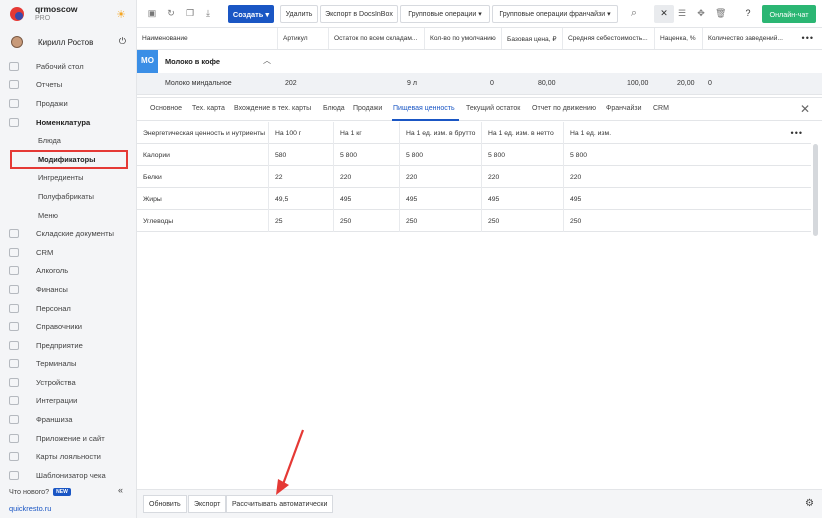 The image size is (822, 518). I want to click on table-cell: 25, so click(301, 221).